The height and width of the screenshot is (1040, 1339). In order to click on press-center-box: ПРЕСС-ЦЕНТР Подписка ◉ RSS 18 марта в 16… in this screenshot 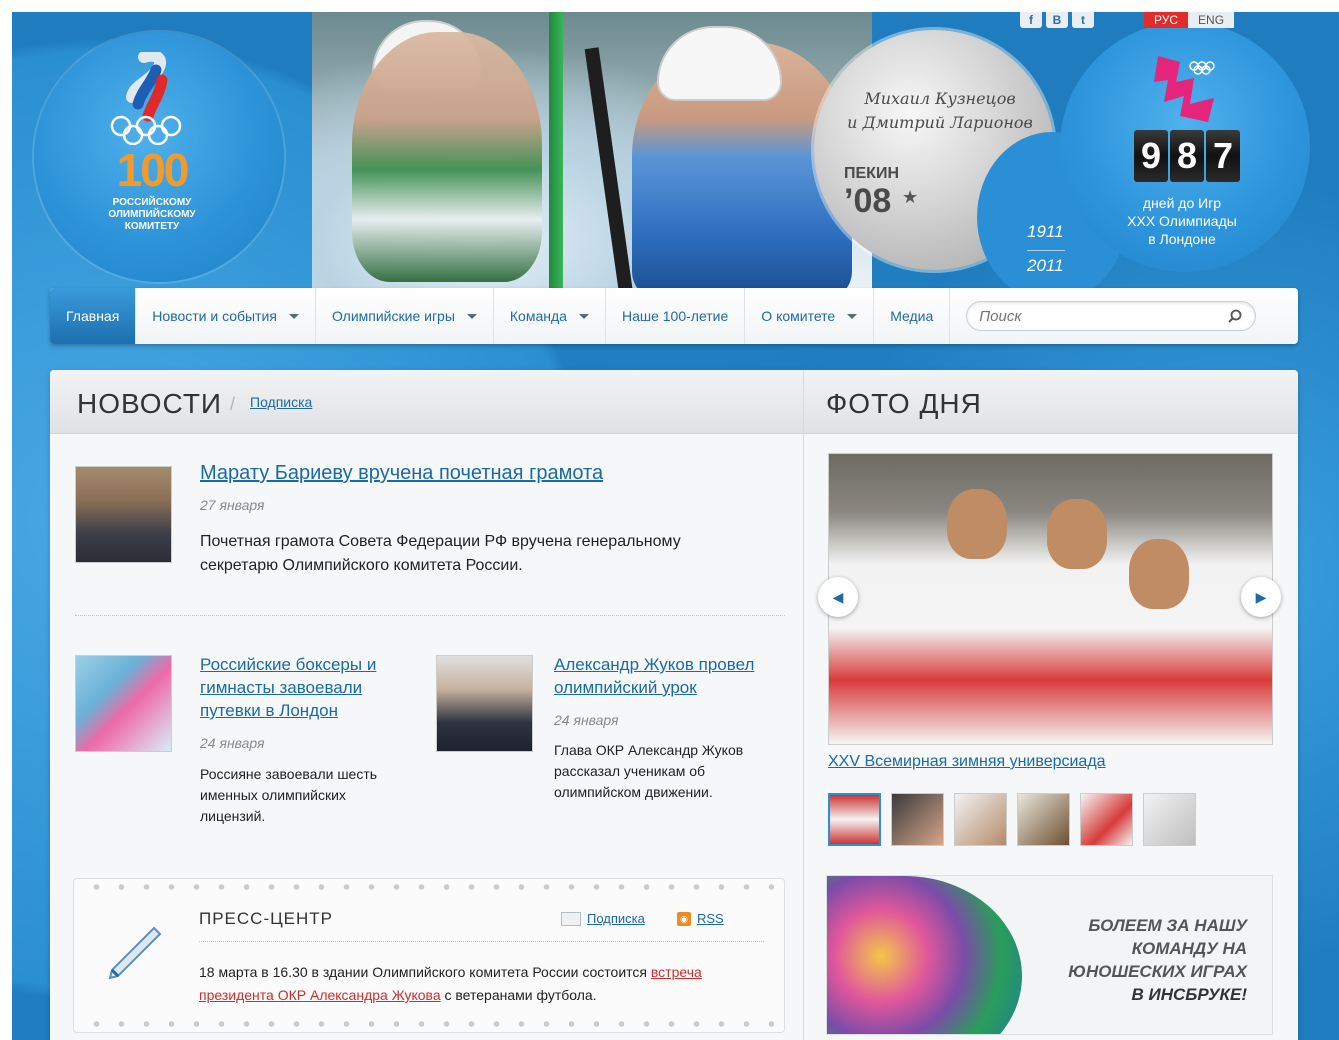, I will do `click(429, 955)`.